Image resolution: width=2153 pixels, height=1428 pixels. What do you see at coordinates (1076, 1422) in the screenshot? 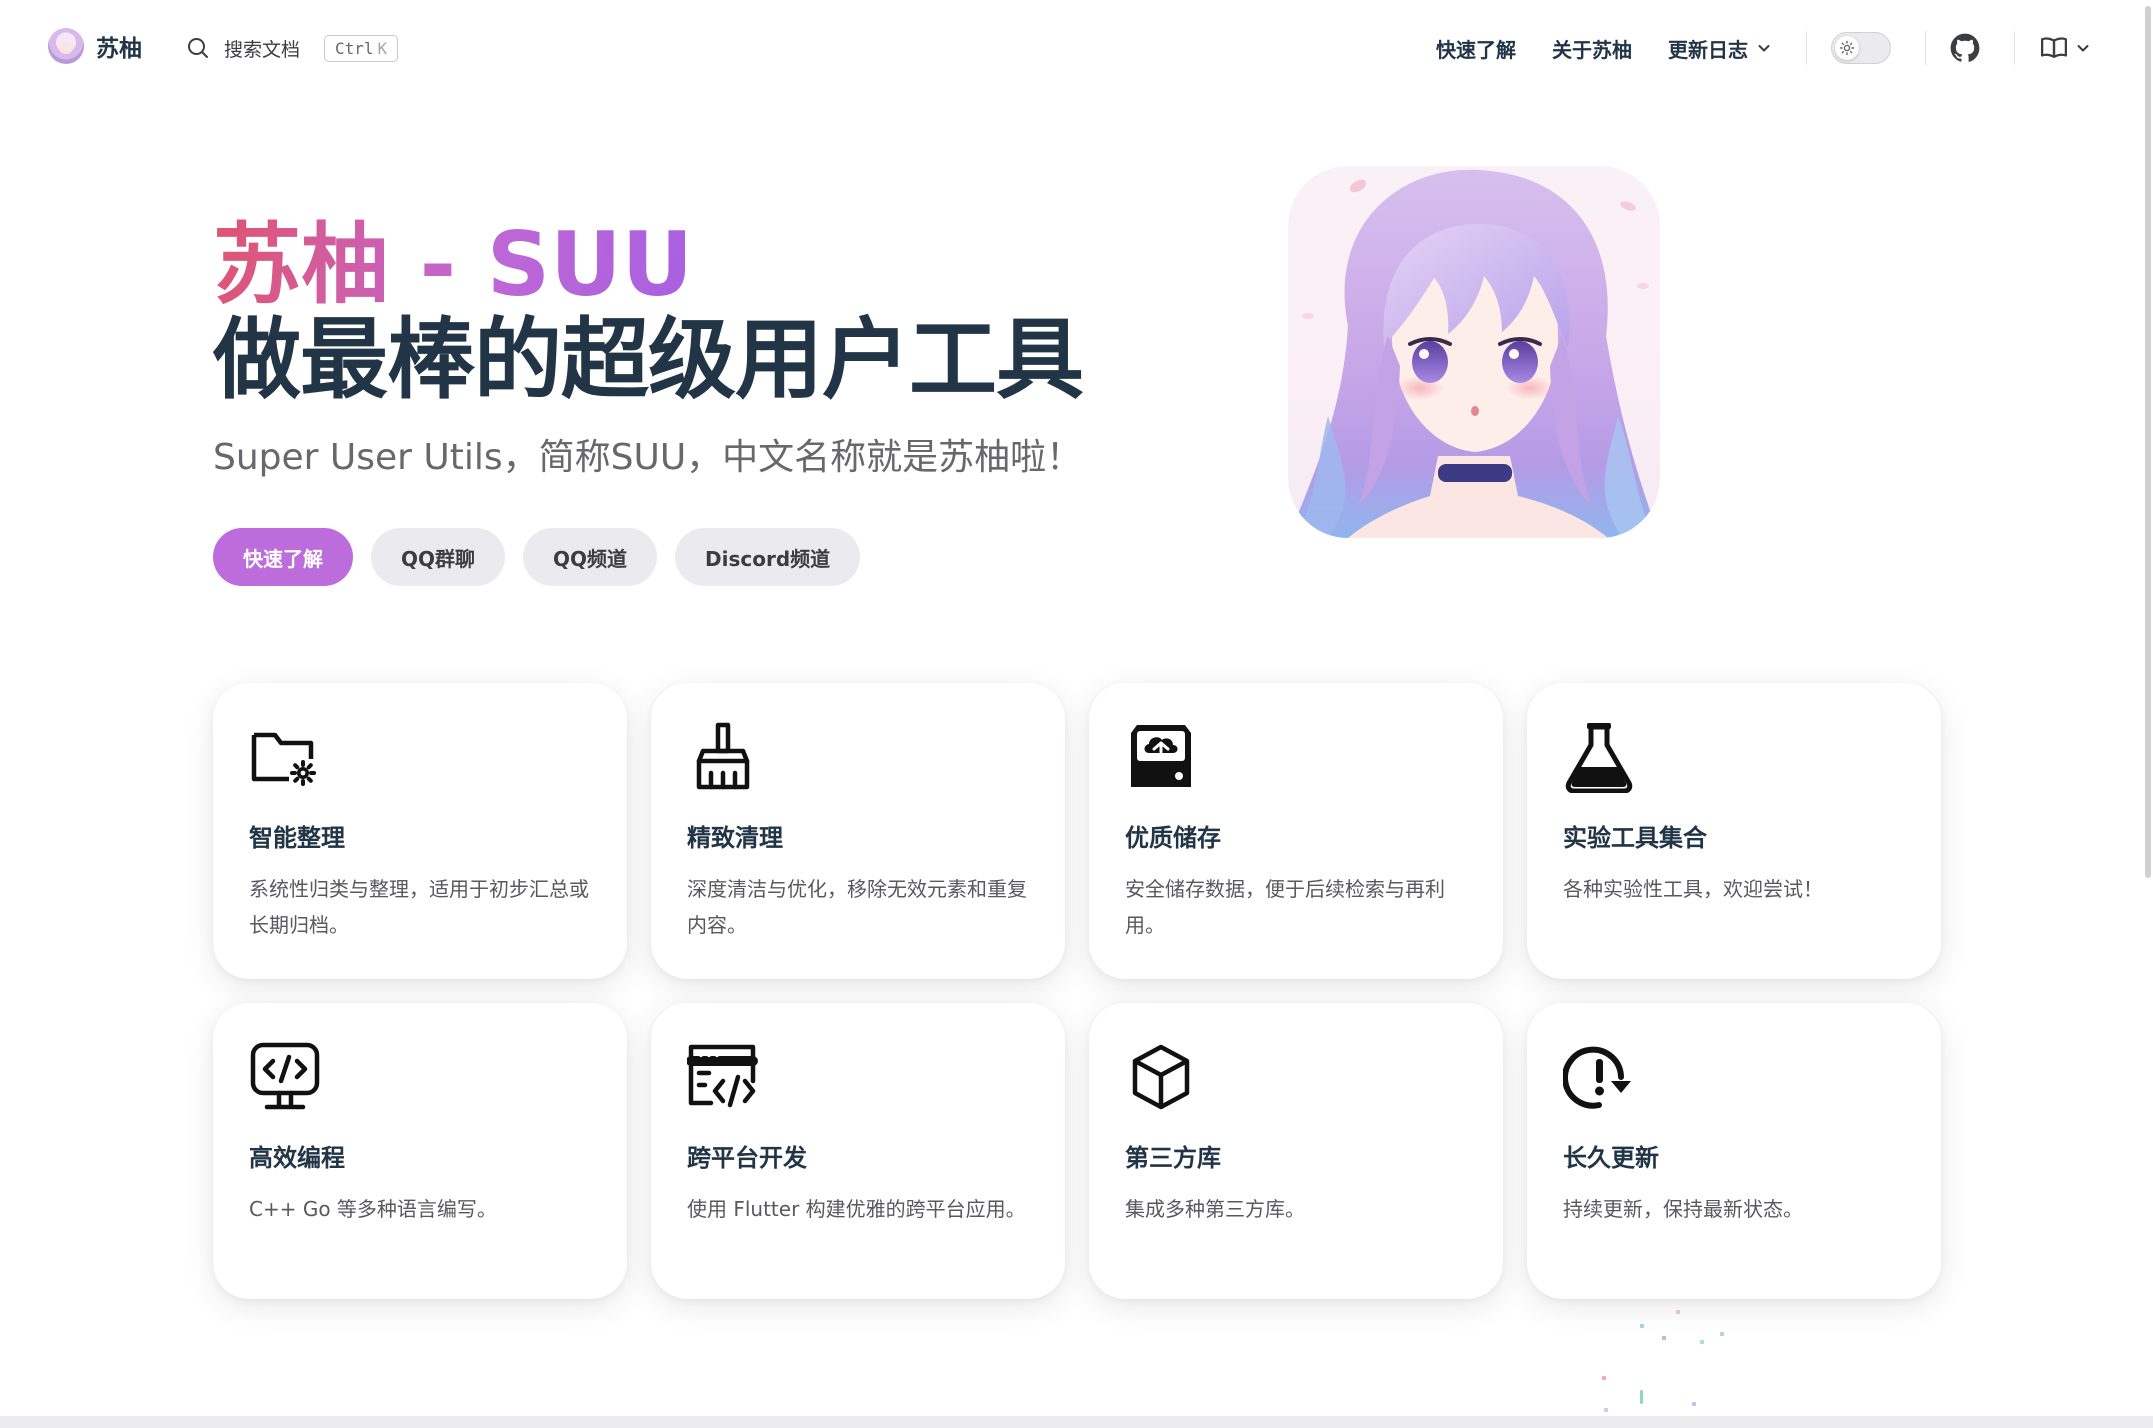
I see `window-bottom-edge` at bounding box center [1076, 1422].